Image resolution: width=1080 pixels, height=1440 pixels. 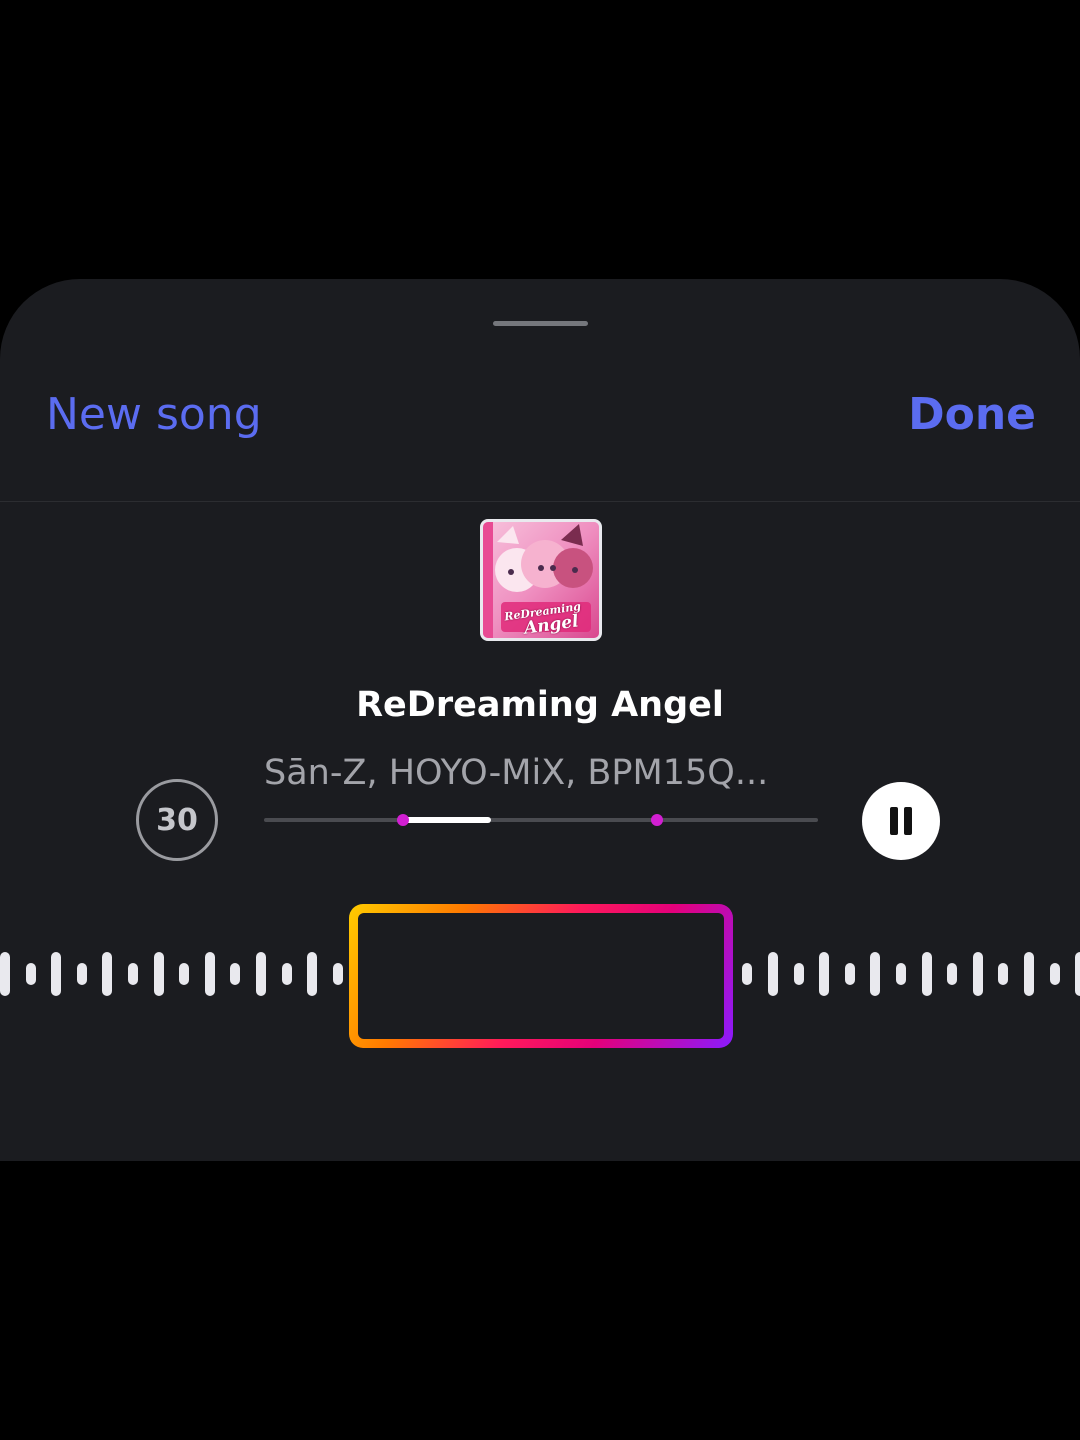 What do you see at coordinates (972, 415) in the screenshot?
I see `done-button: Done` at bounding box center [972, 415].